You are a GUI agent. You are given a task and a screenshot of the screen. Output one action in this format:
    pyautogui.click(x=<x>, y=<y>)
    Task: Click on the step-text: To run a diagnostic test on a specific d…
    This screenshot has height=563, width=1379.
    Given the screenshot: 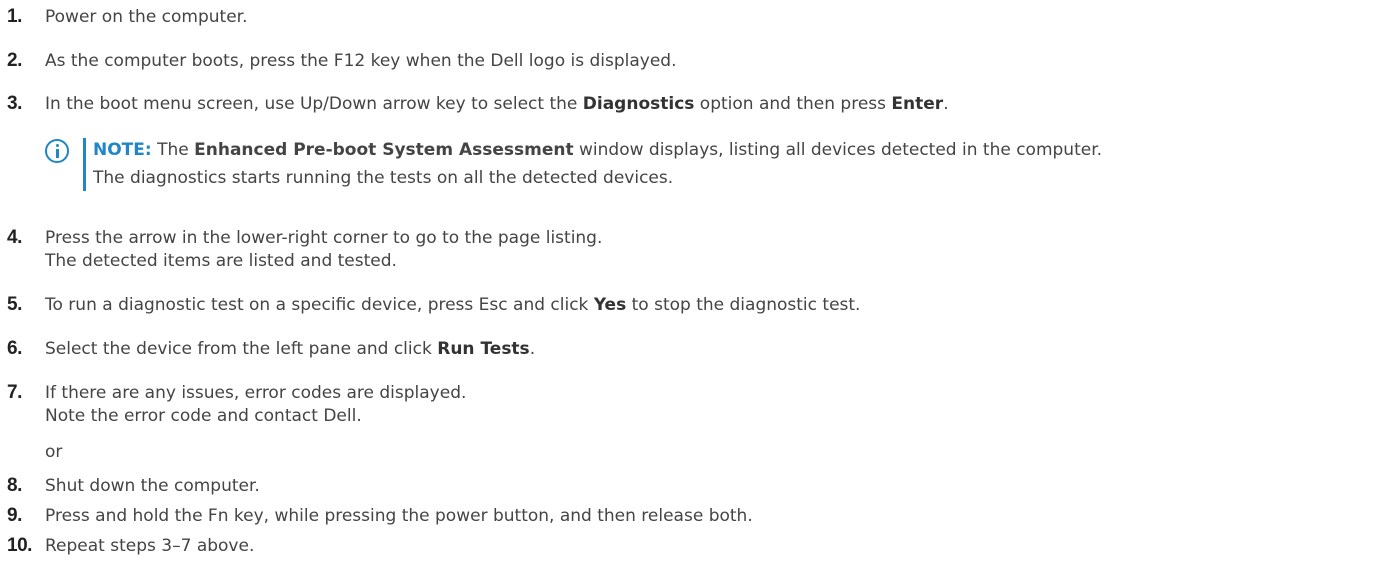 What is the action you would take?
    pyautogui.click(x=452, y=305)
    